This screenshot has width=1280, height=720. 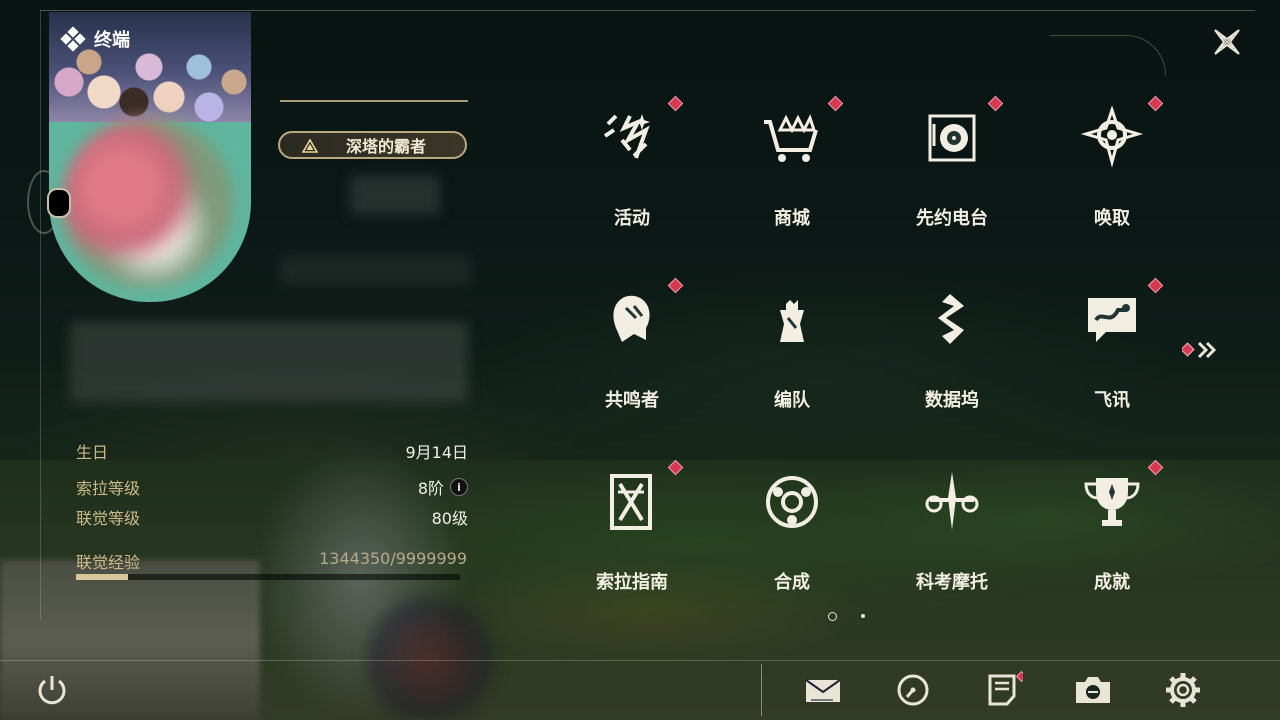 I want to click on menu-item-motorcycle: 科考摩托, so click(x=952, y=541).